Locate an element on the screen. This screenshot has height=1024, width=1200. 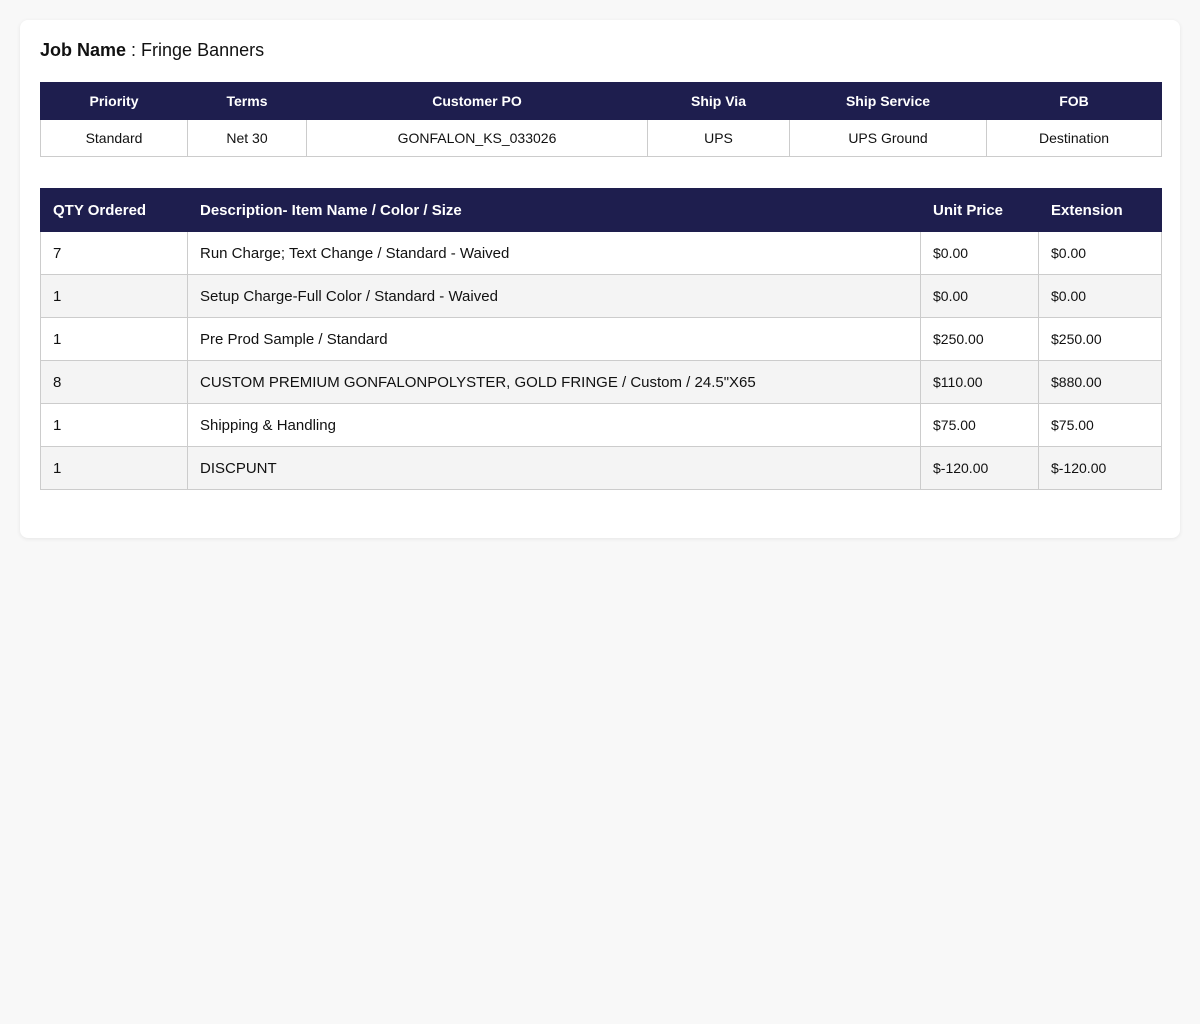
table-row: 1 DISCPUNT $-120.00 $-120.00 is located at coordinates (601, 468).